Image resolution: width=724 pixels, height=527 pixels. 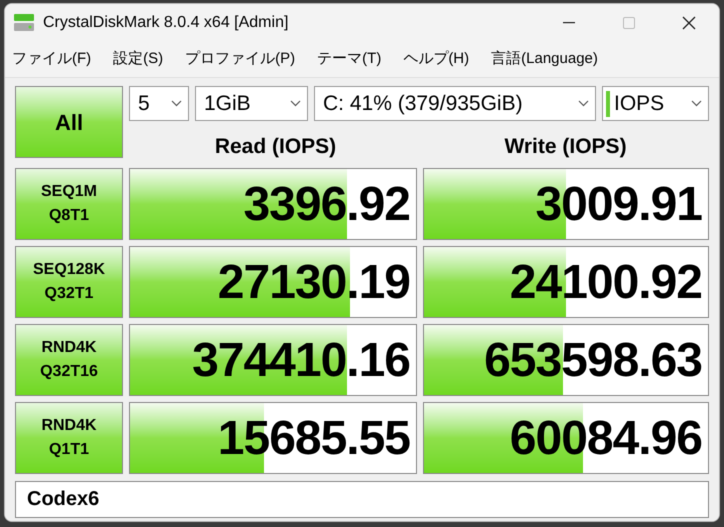 I want to click on theme-marker, so click(x=608, y=103).